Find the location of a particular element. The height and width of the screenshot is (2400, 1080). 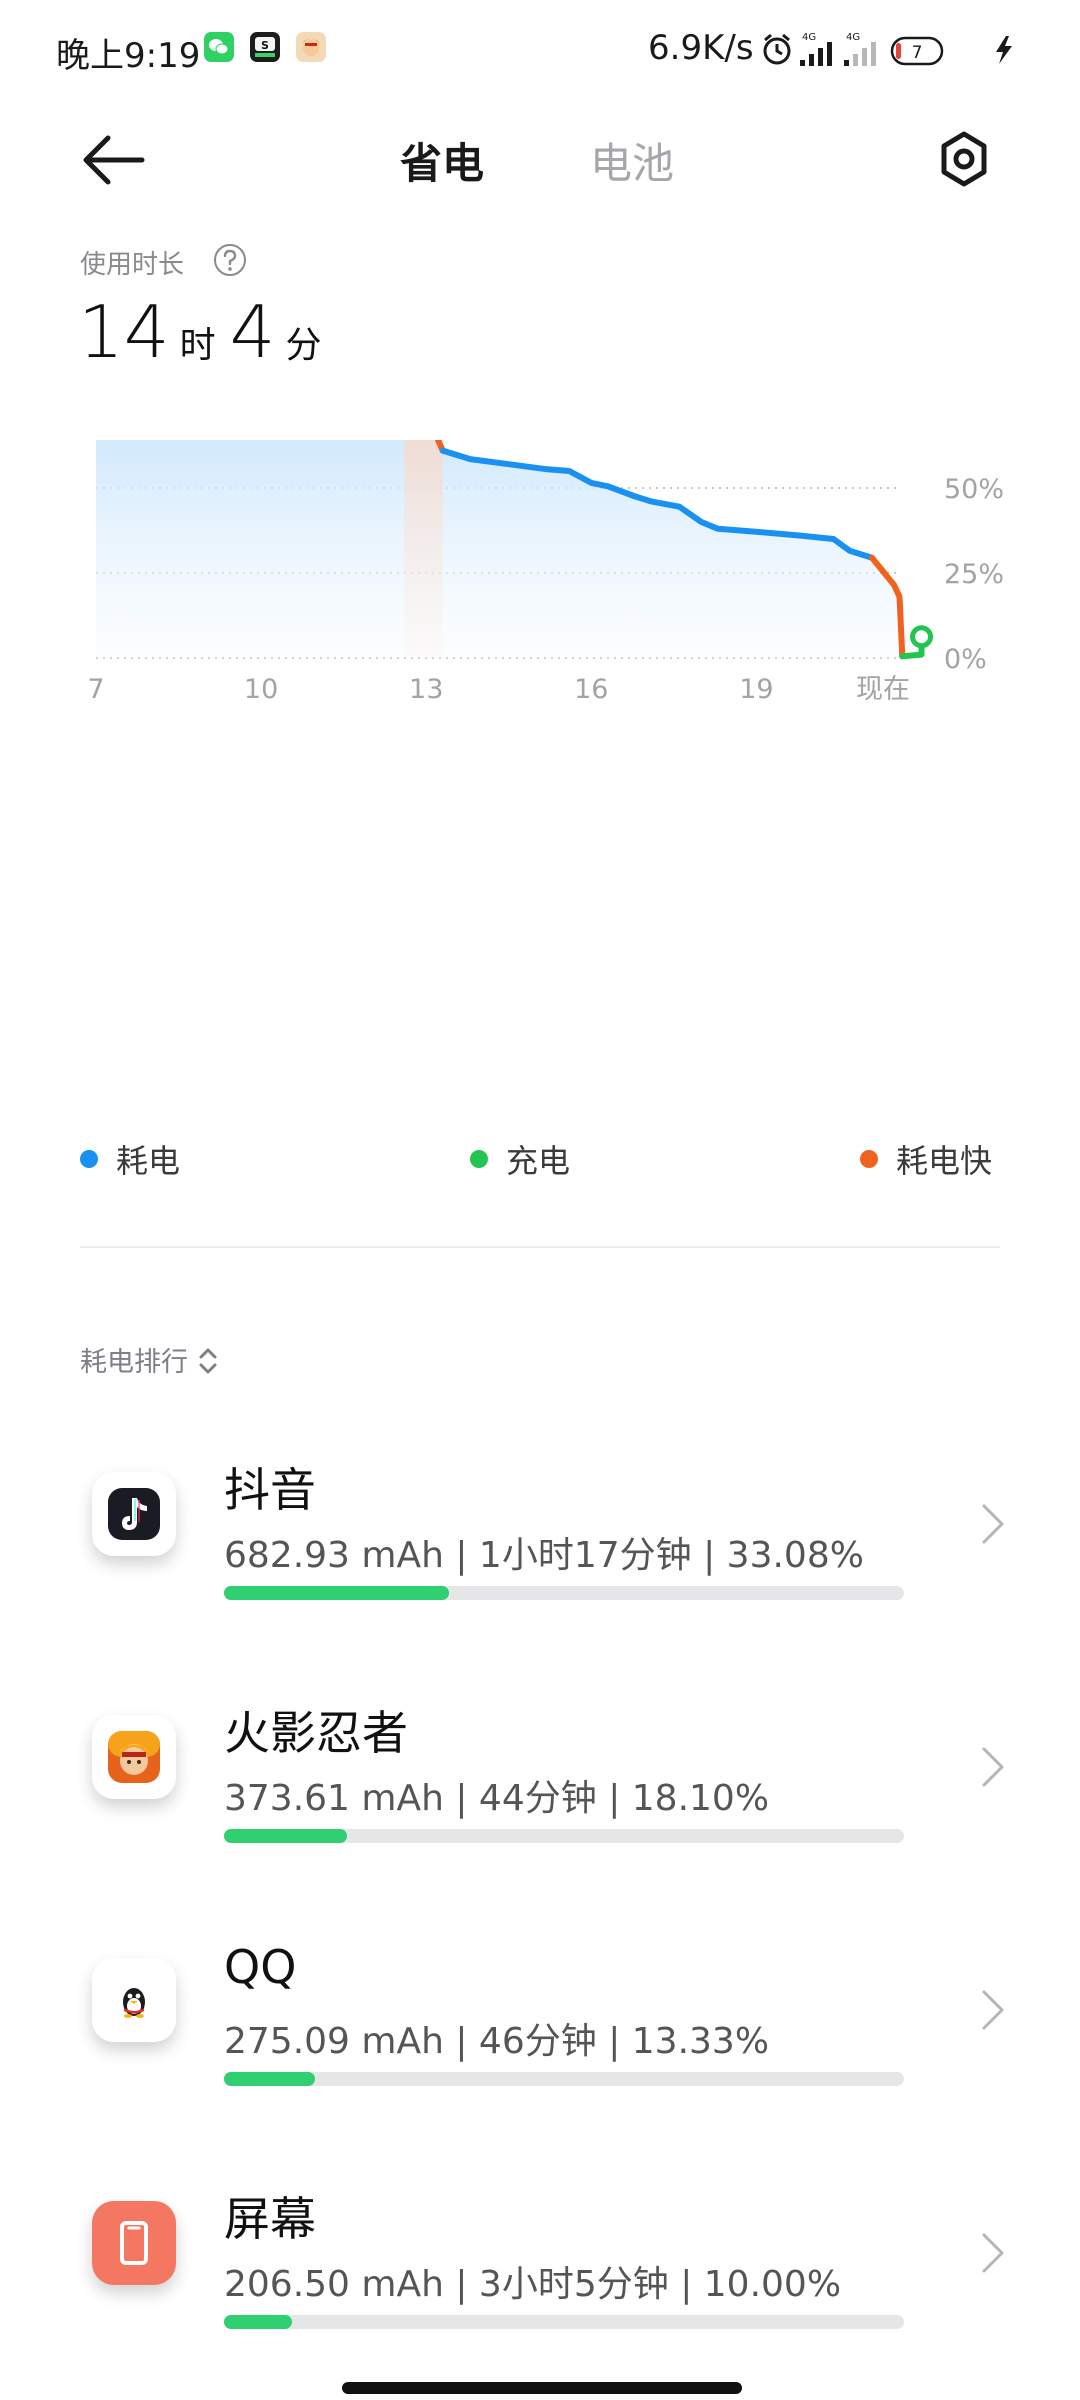

list-item-screen: 屏幕 206.50 mAh | 3小时5分钟 | 10.00% is located at coordinates (540, 2283).